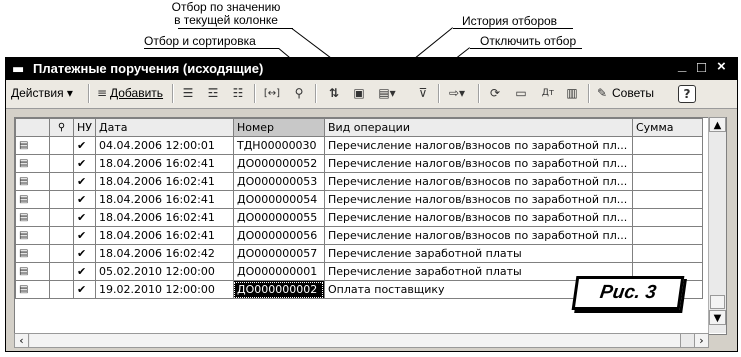  I want to click on report-icon: ▥, so click(572, 93).